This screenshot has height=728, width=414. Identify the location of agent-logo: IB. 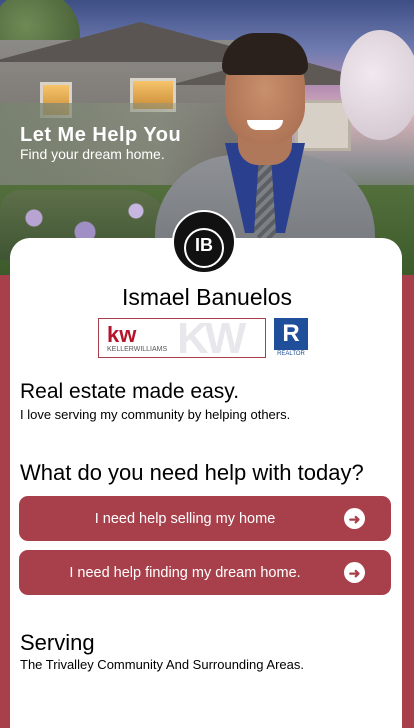
(204, 242).